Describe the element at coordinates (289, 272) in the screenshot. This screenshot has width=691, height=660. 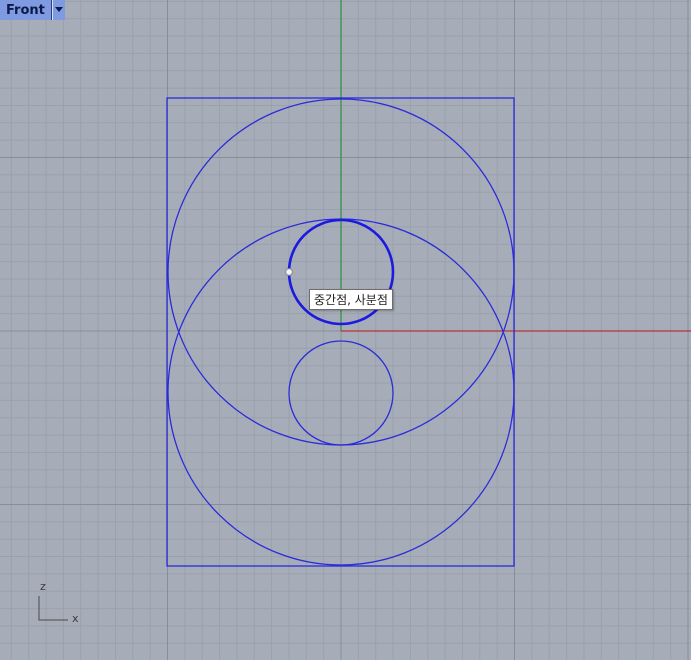
I see `snap-point-marker` at that location.